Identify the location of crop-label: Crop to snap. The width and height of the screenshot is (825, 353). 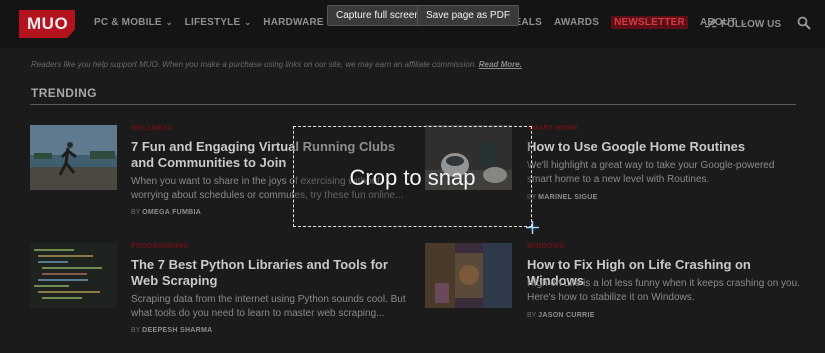
(412, 177).